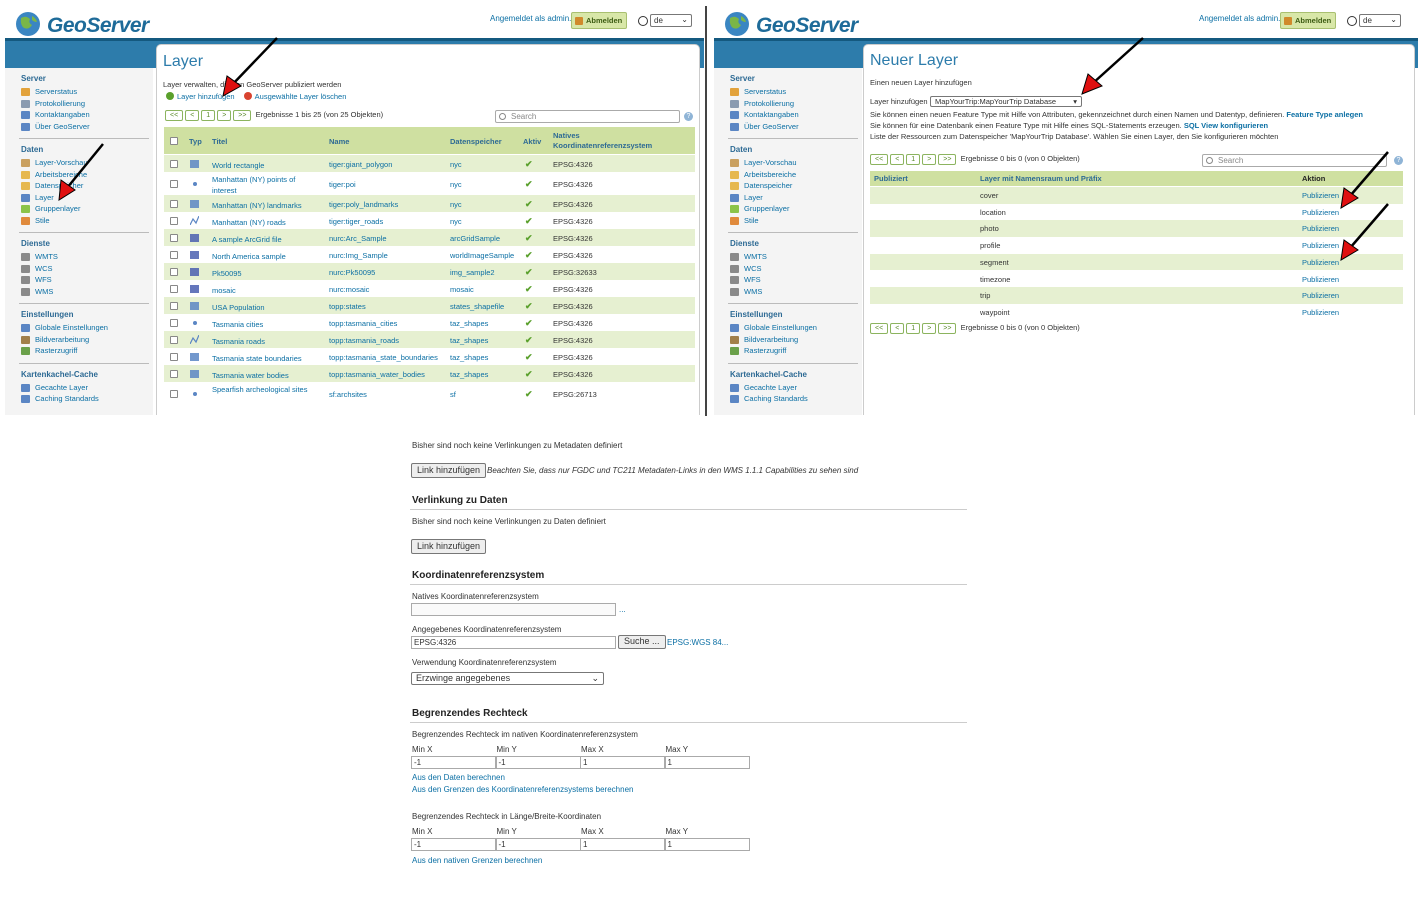 The width and height of the screenshot is (1422, 897). Describe the element at coordinates (192, 115) in the screenshot. I see `pager-prev-button: <` at that location.